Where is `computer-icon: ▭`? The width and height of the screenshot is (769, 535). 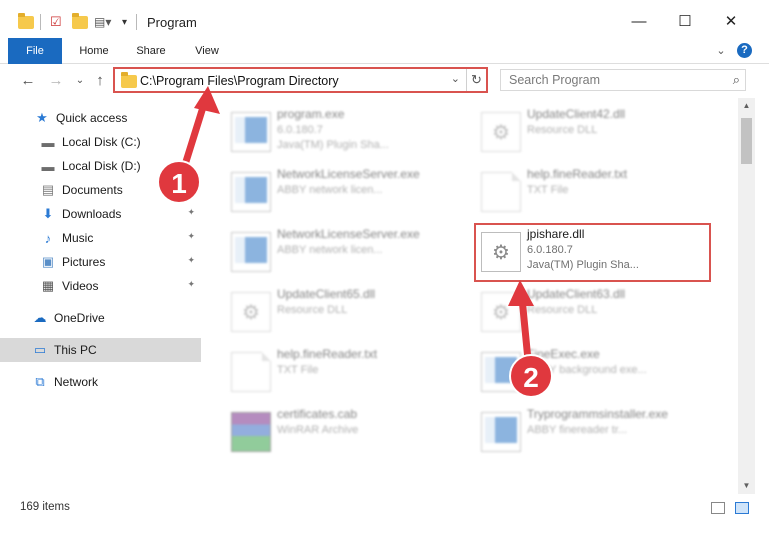
computer-icon: ▭ is located at coordinates (40, 349).